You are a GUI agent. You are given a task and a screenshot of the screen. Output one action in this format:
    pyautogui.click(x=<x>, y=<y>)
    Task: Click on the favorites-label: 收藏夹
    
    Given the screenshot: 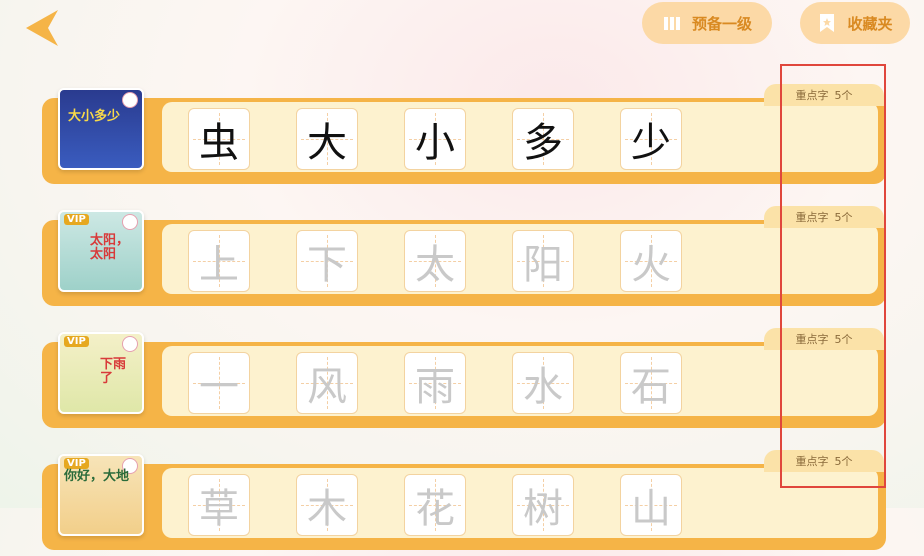 What is the action you would take?
    pyautogui.click(x=870, y=23)
    